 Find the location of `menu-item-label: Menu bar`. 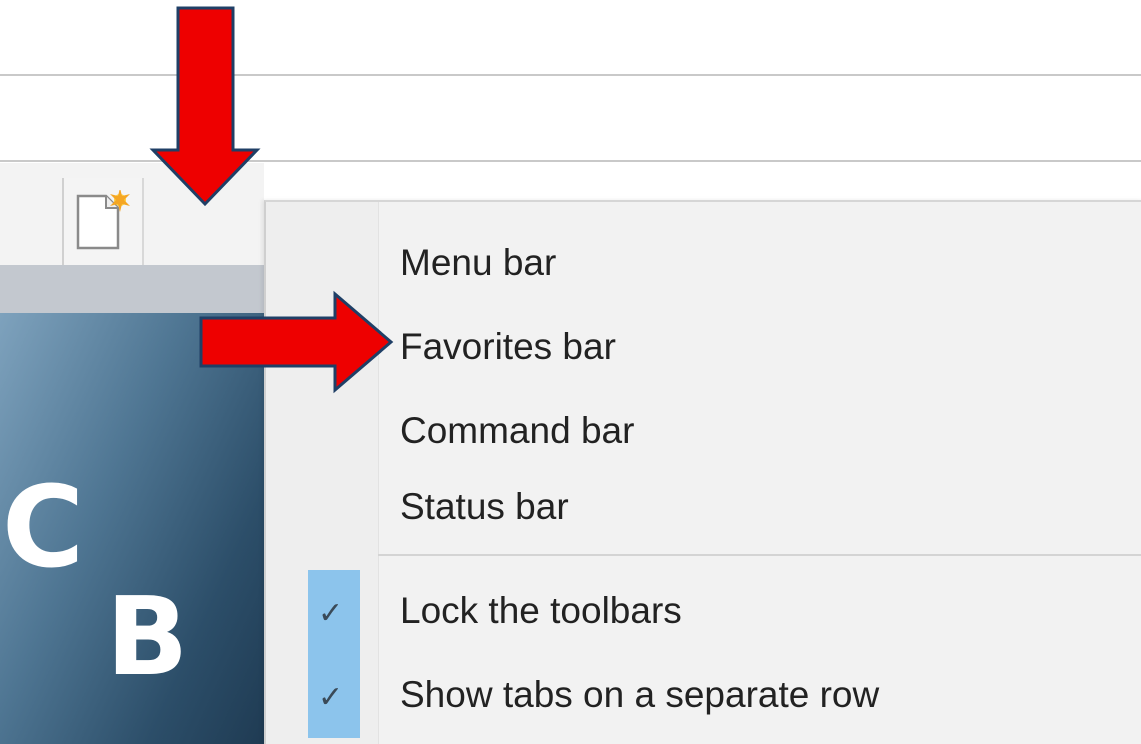

menu-item-label: Menu bar is located at coordinates (478, 262).